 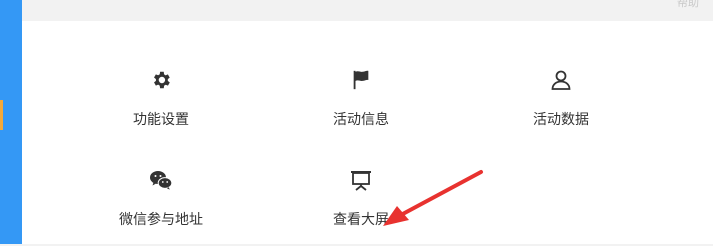 What do you see at coordinates (433, 198) in the screenshot?
I see `annotation-arrow` at bounding box center [433, 198].